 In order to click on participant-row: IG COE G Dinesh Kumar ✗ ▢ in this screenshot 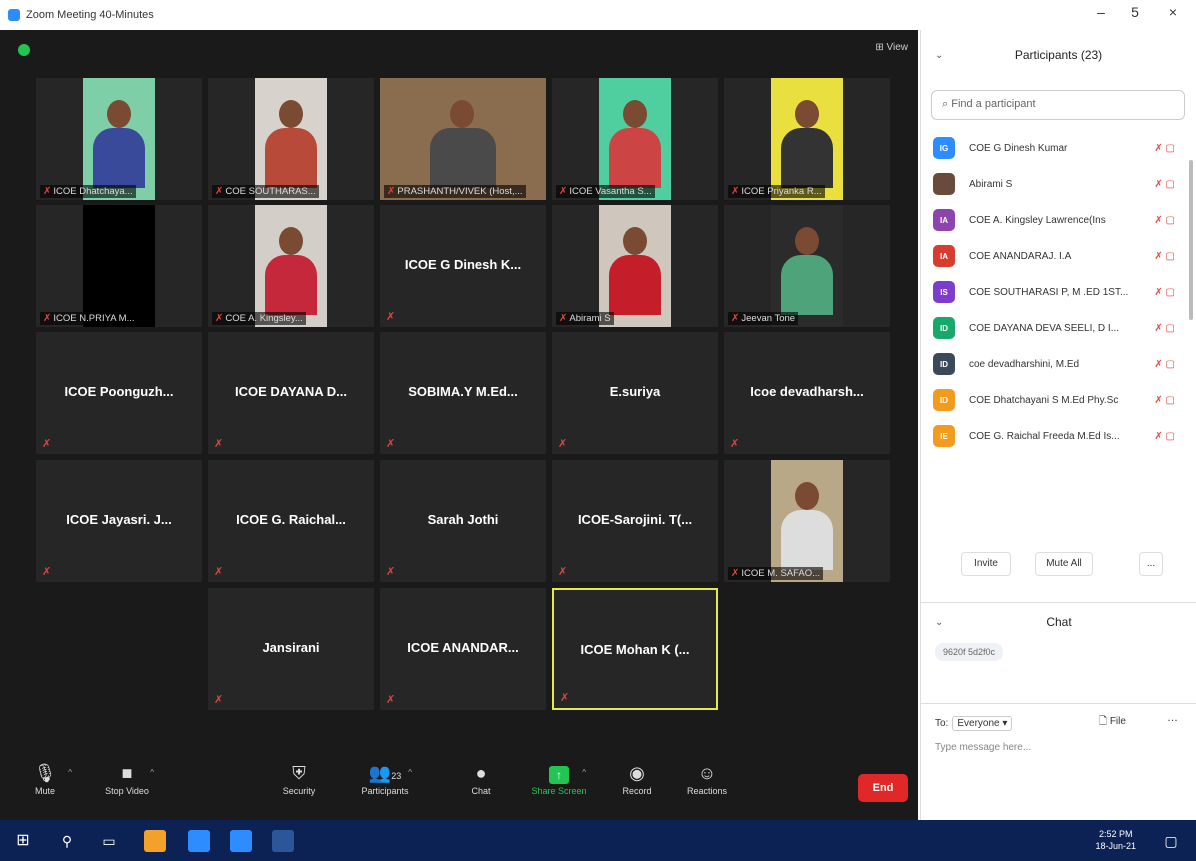, I will do `click(1056, 148)`.